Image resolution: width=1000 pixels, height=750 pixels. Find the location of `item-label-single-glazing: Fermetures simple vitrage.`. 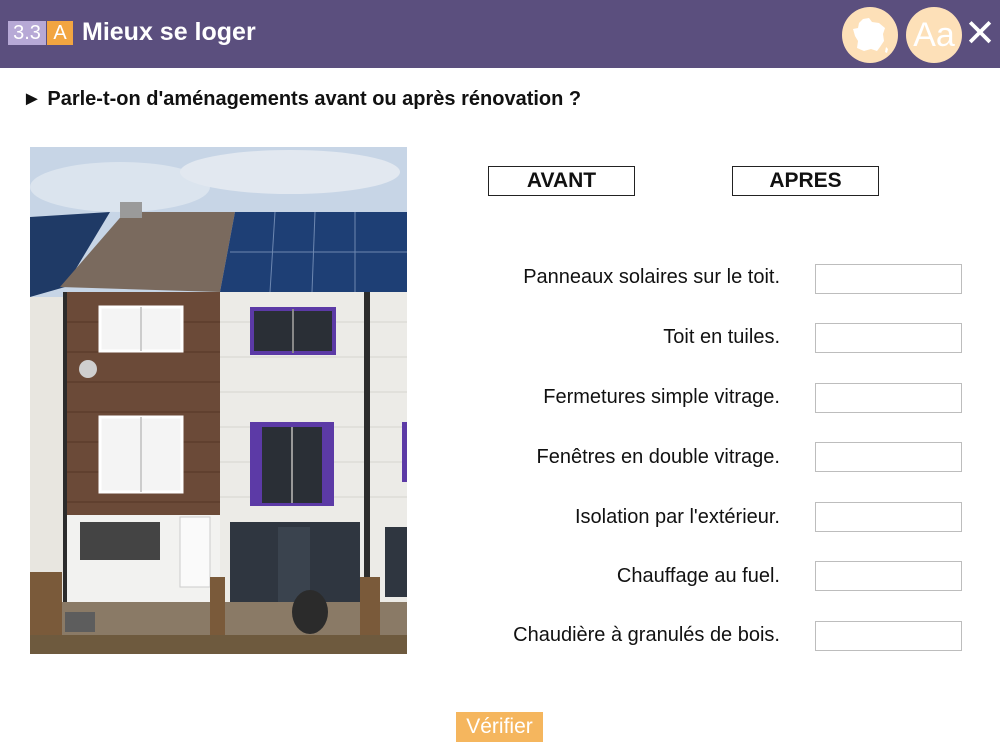

item-label-single-glazing: Fermetures simple vitrage. is located at coordinates (661, 397).